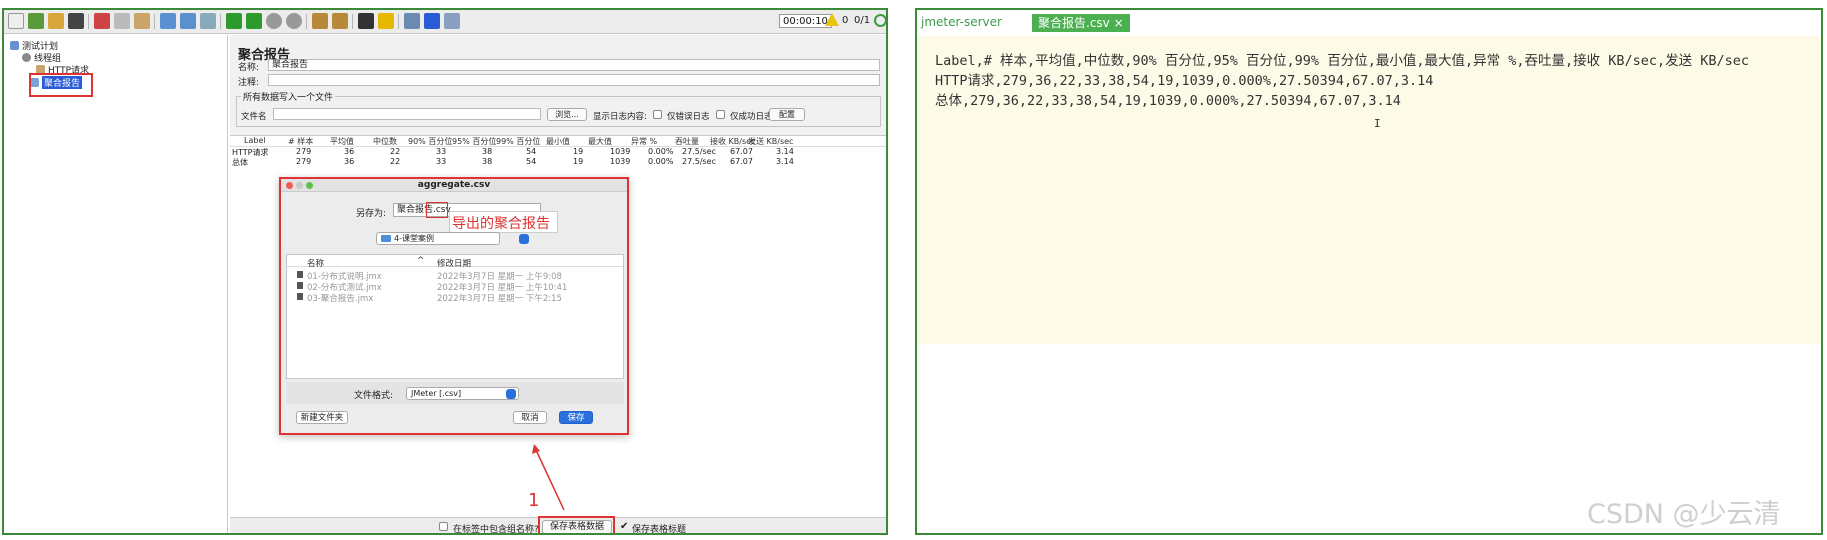 The width and height of the screenshot is (1827, 540). I want to click on tab-csv-file: 聚合报告.csv ×, so click(1081, 23).